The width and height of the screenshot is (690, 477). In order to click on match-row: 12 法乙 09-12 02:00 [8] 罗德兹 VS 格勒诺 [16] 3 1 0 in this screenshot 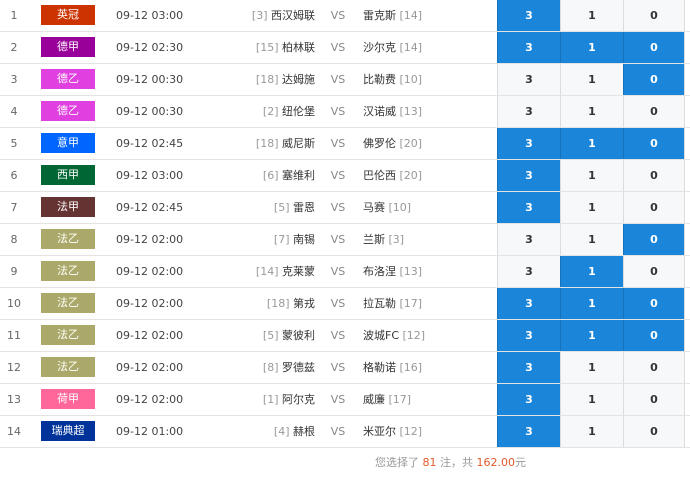, I will do `click(345, 368)`.